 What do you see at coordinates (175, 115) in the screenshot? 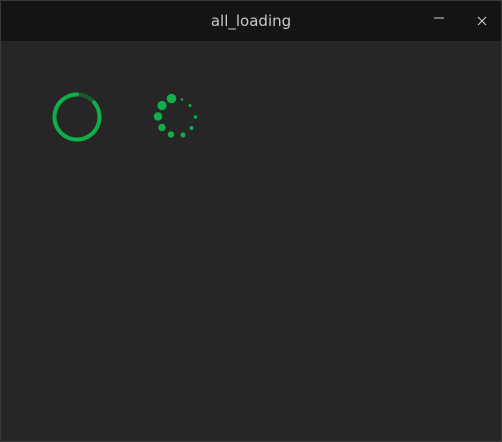
I see `dot-spinner` at bounding box center [175, 115].